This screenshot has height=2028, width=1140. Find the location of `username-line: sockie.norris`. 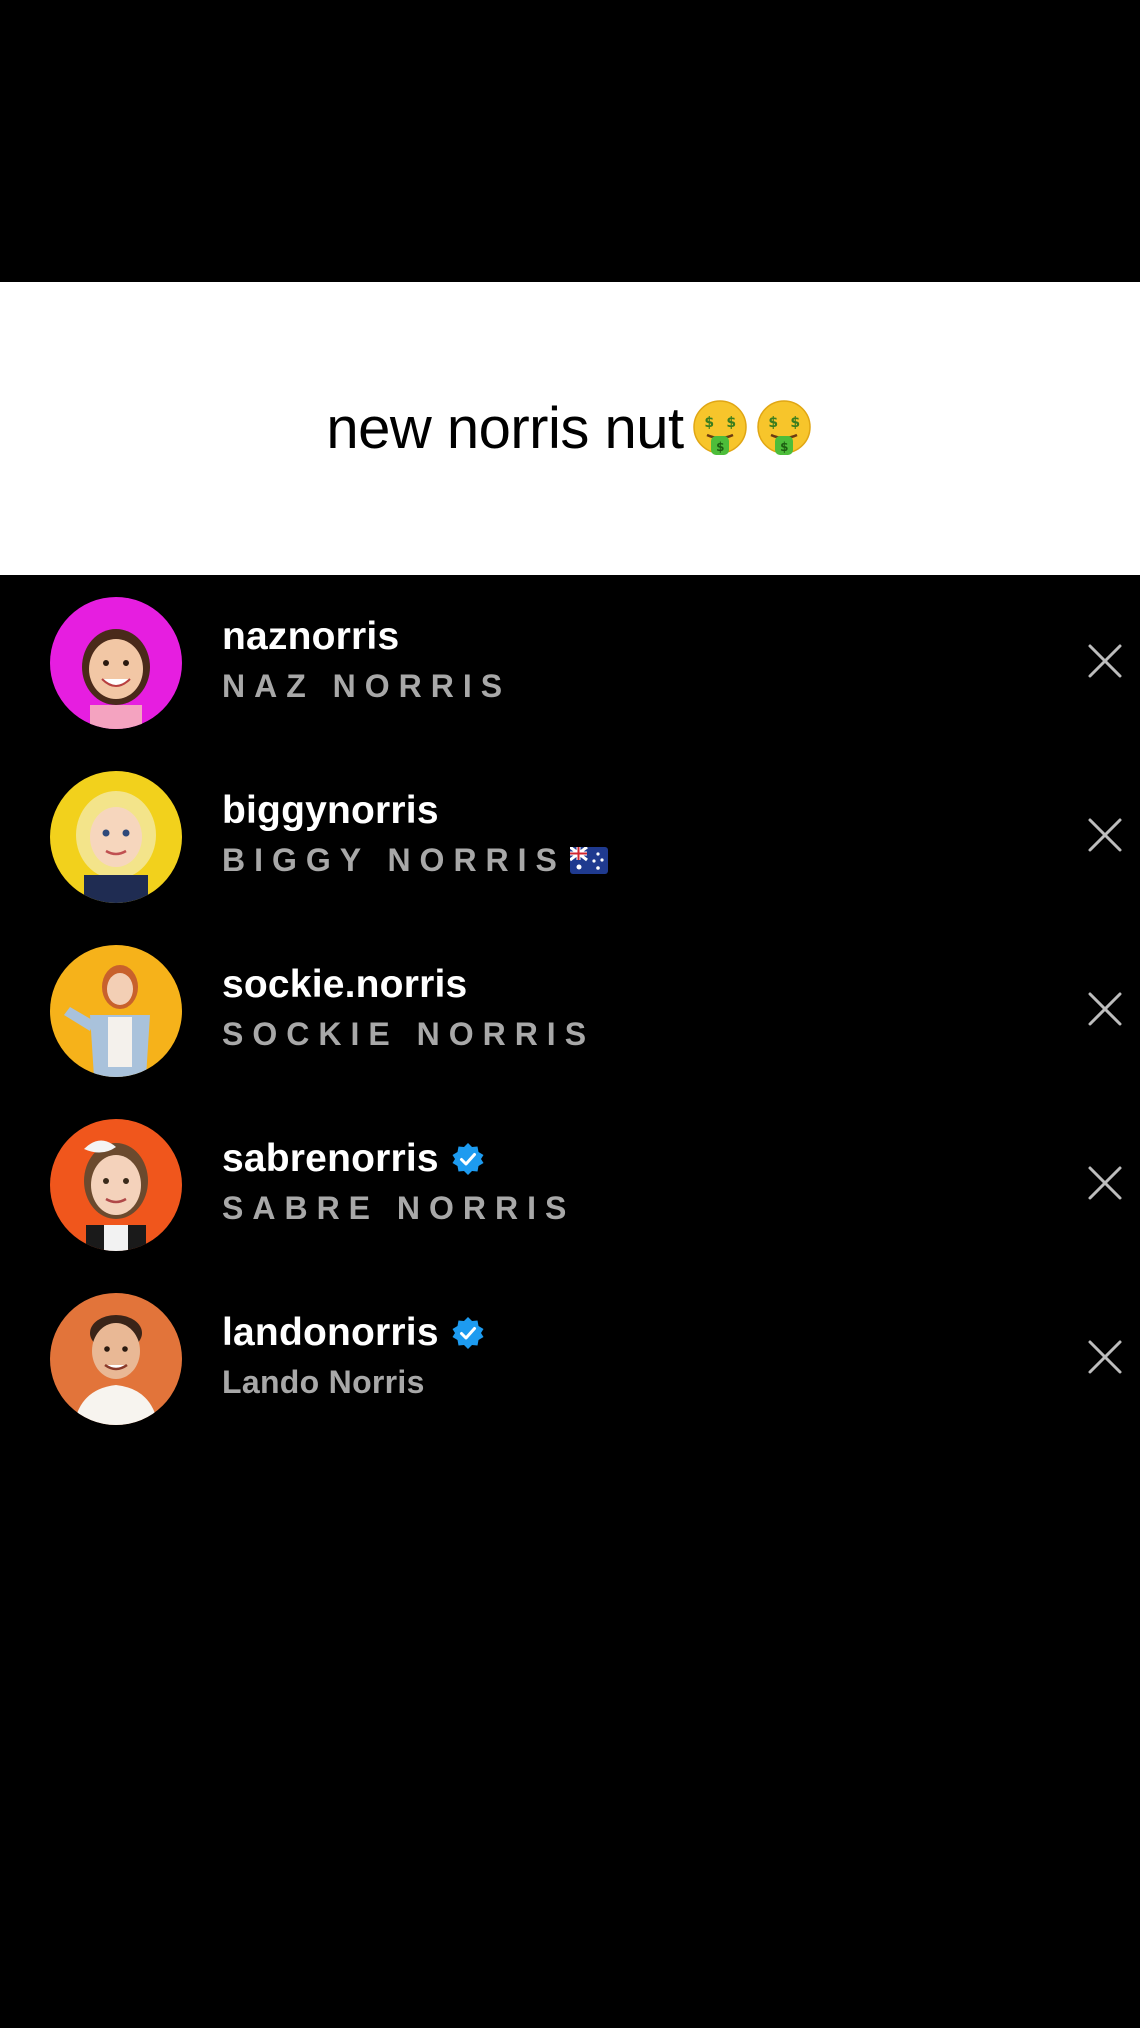

username-line: sockie.norris is located at coordinates (408, 985).